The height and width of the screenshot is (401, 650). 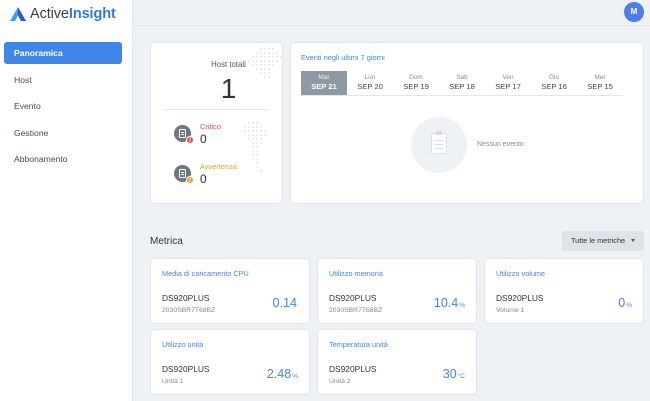 I want to click on server-warning-icon: !, so click(x=184, y=174).